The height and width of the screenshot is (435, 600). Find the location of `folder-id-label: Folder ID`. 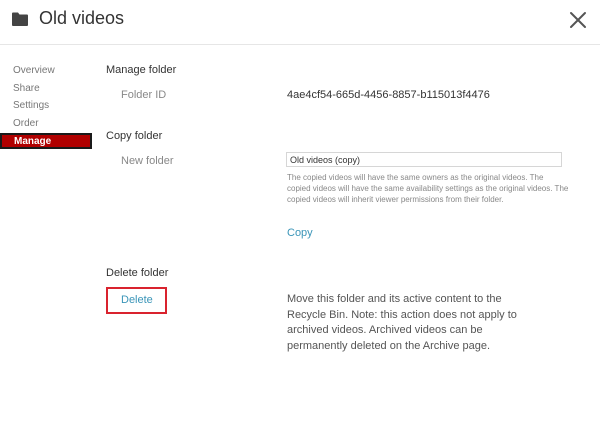

folder-id-label: Folder ID is located at coordinates (144, 95).